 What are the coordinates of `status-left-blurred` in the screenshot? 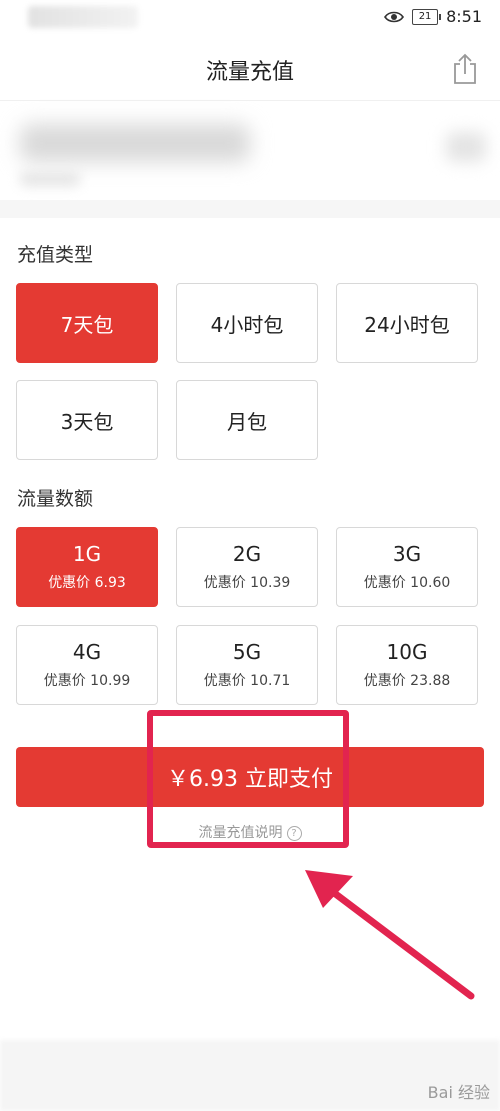 It's located at (83, 17).